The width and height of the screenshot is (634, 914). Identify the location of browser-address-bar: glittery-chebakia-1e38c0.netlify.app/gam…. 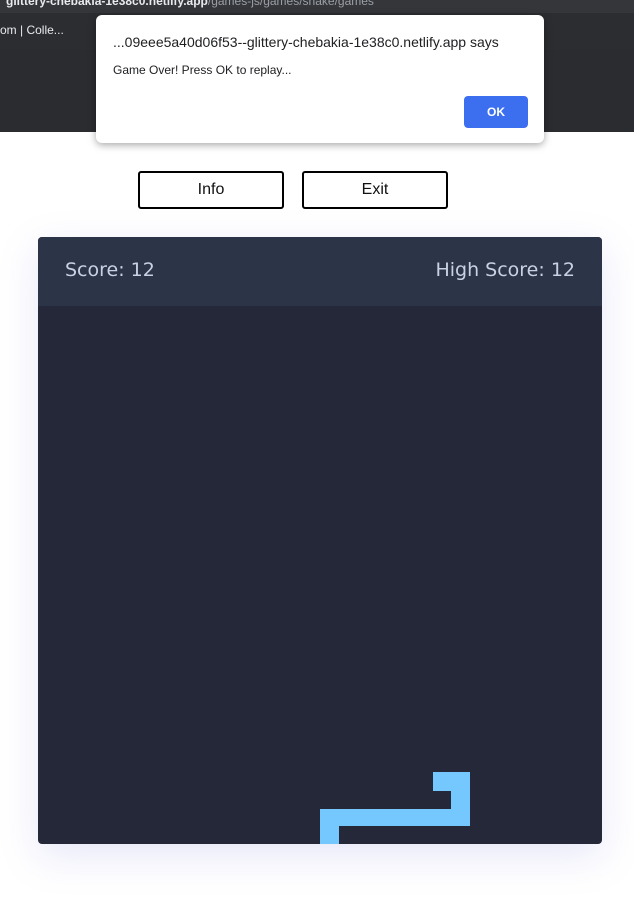
(317, 6).